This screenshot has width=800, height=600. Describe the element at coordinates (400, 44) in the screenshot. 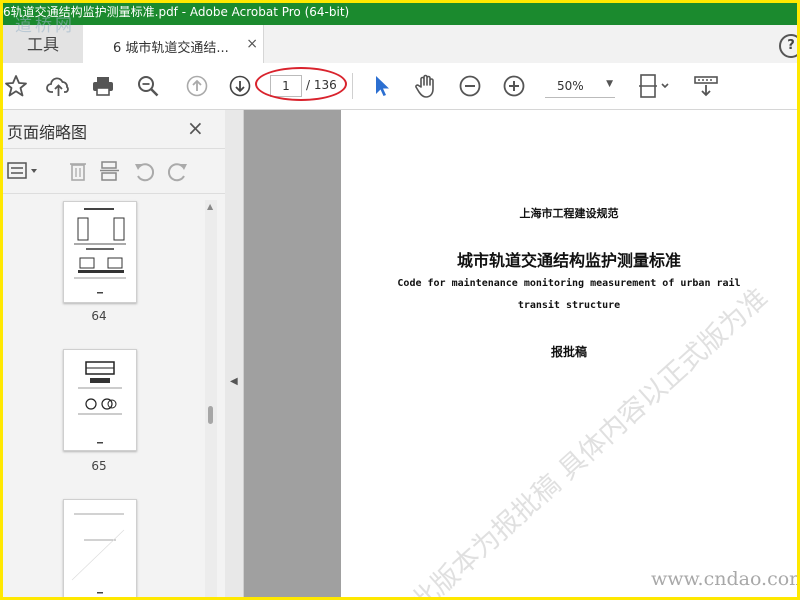

I see `tab-bar: 工具 6 城市轨道交通结... × ?` at that location.